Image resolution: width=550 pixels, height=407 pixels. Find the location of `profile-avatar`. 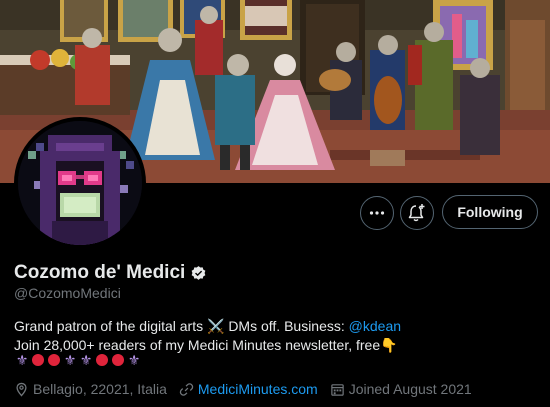

profile-avatar is located at coordinates (80, 183).